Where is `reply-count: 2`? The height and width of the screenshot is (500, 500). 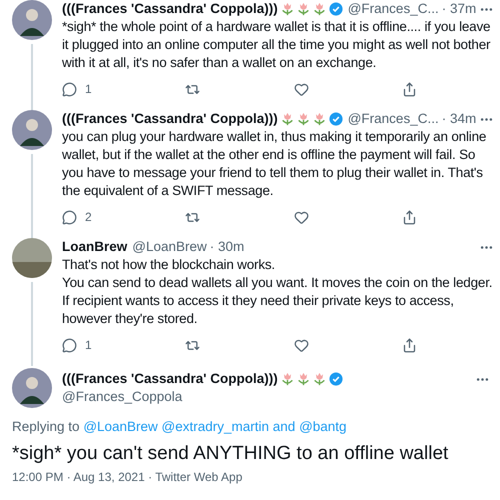
reply-count: 2 is located at coordinates (88, 217).